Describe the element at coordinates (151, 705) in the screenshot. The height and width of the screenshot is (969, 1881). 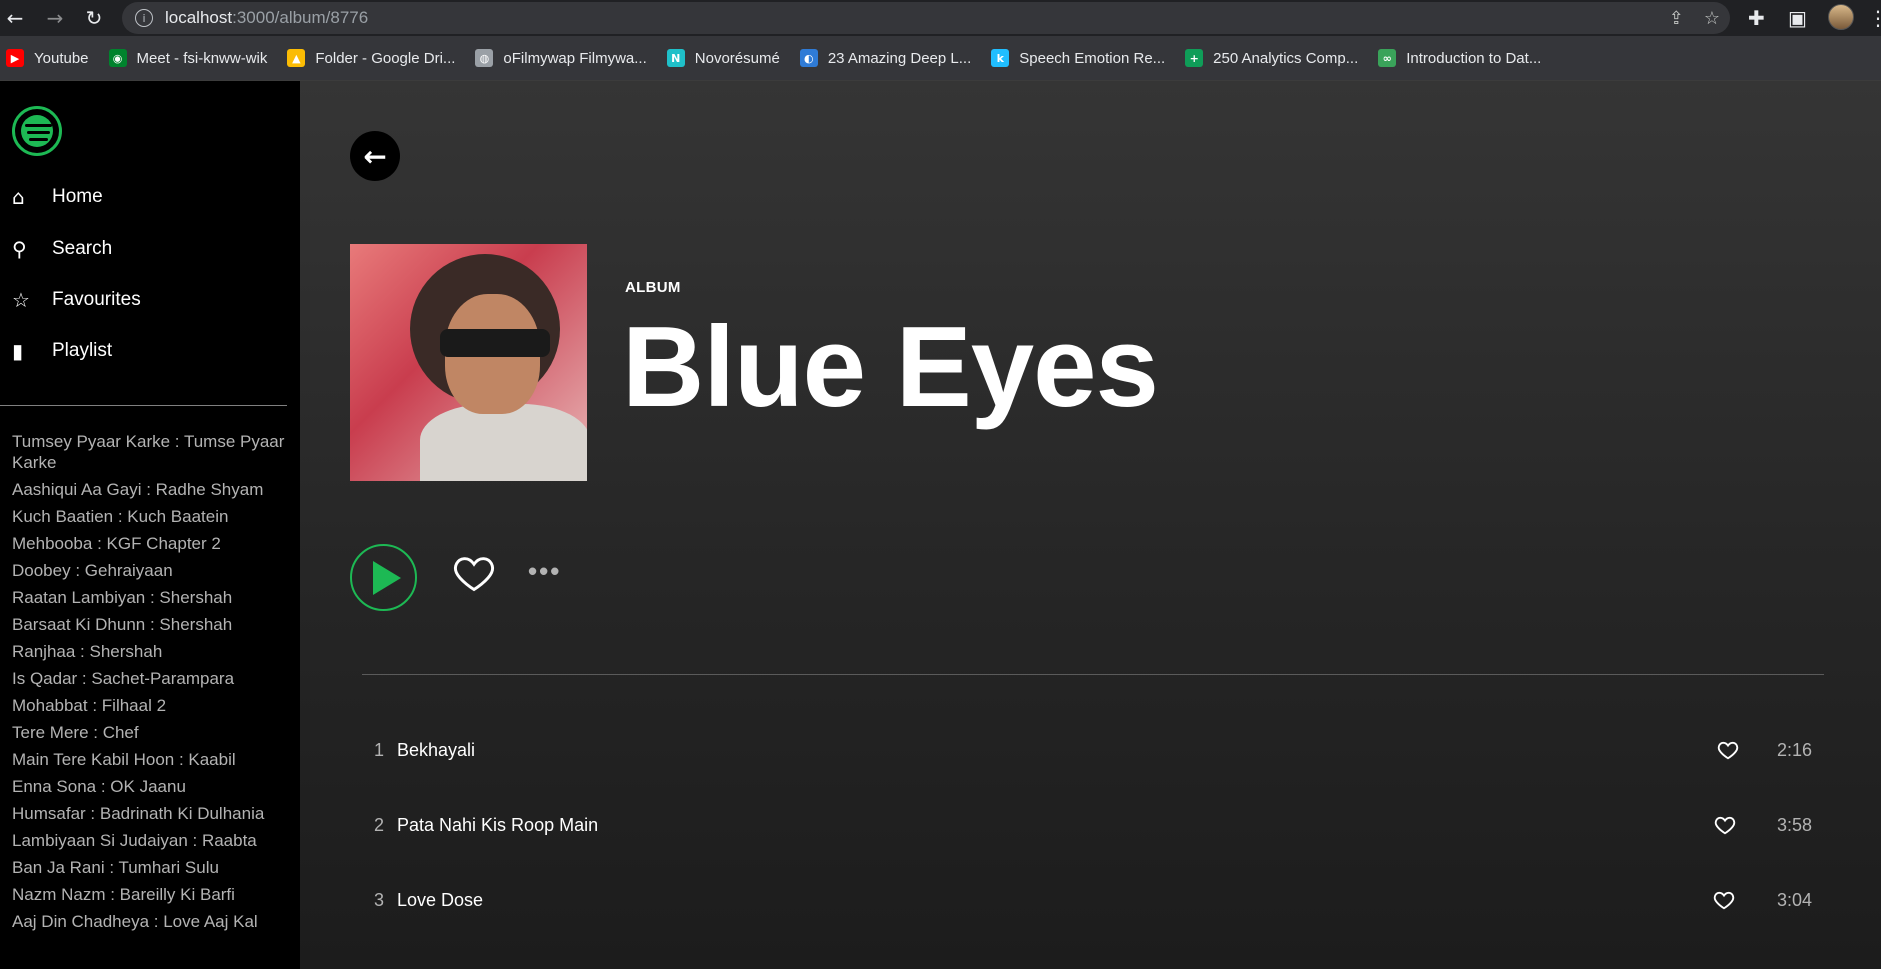
I see `sidebar-song-item: Mohabbat : Filhaal 2` at that location.